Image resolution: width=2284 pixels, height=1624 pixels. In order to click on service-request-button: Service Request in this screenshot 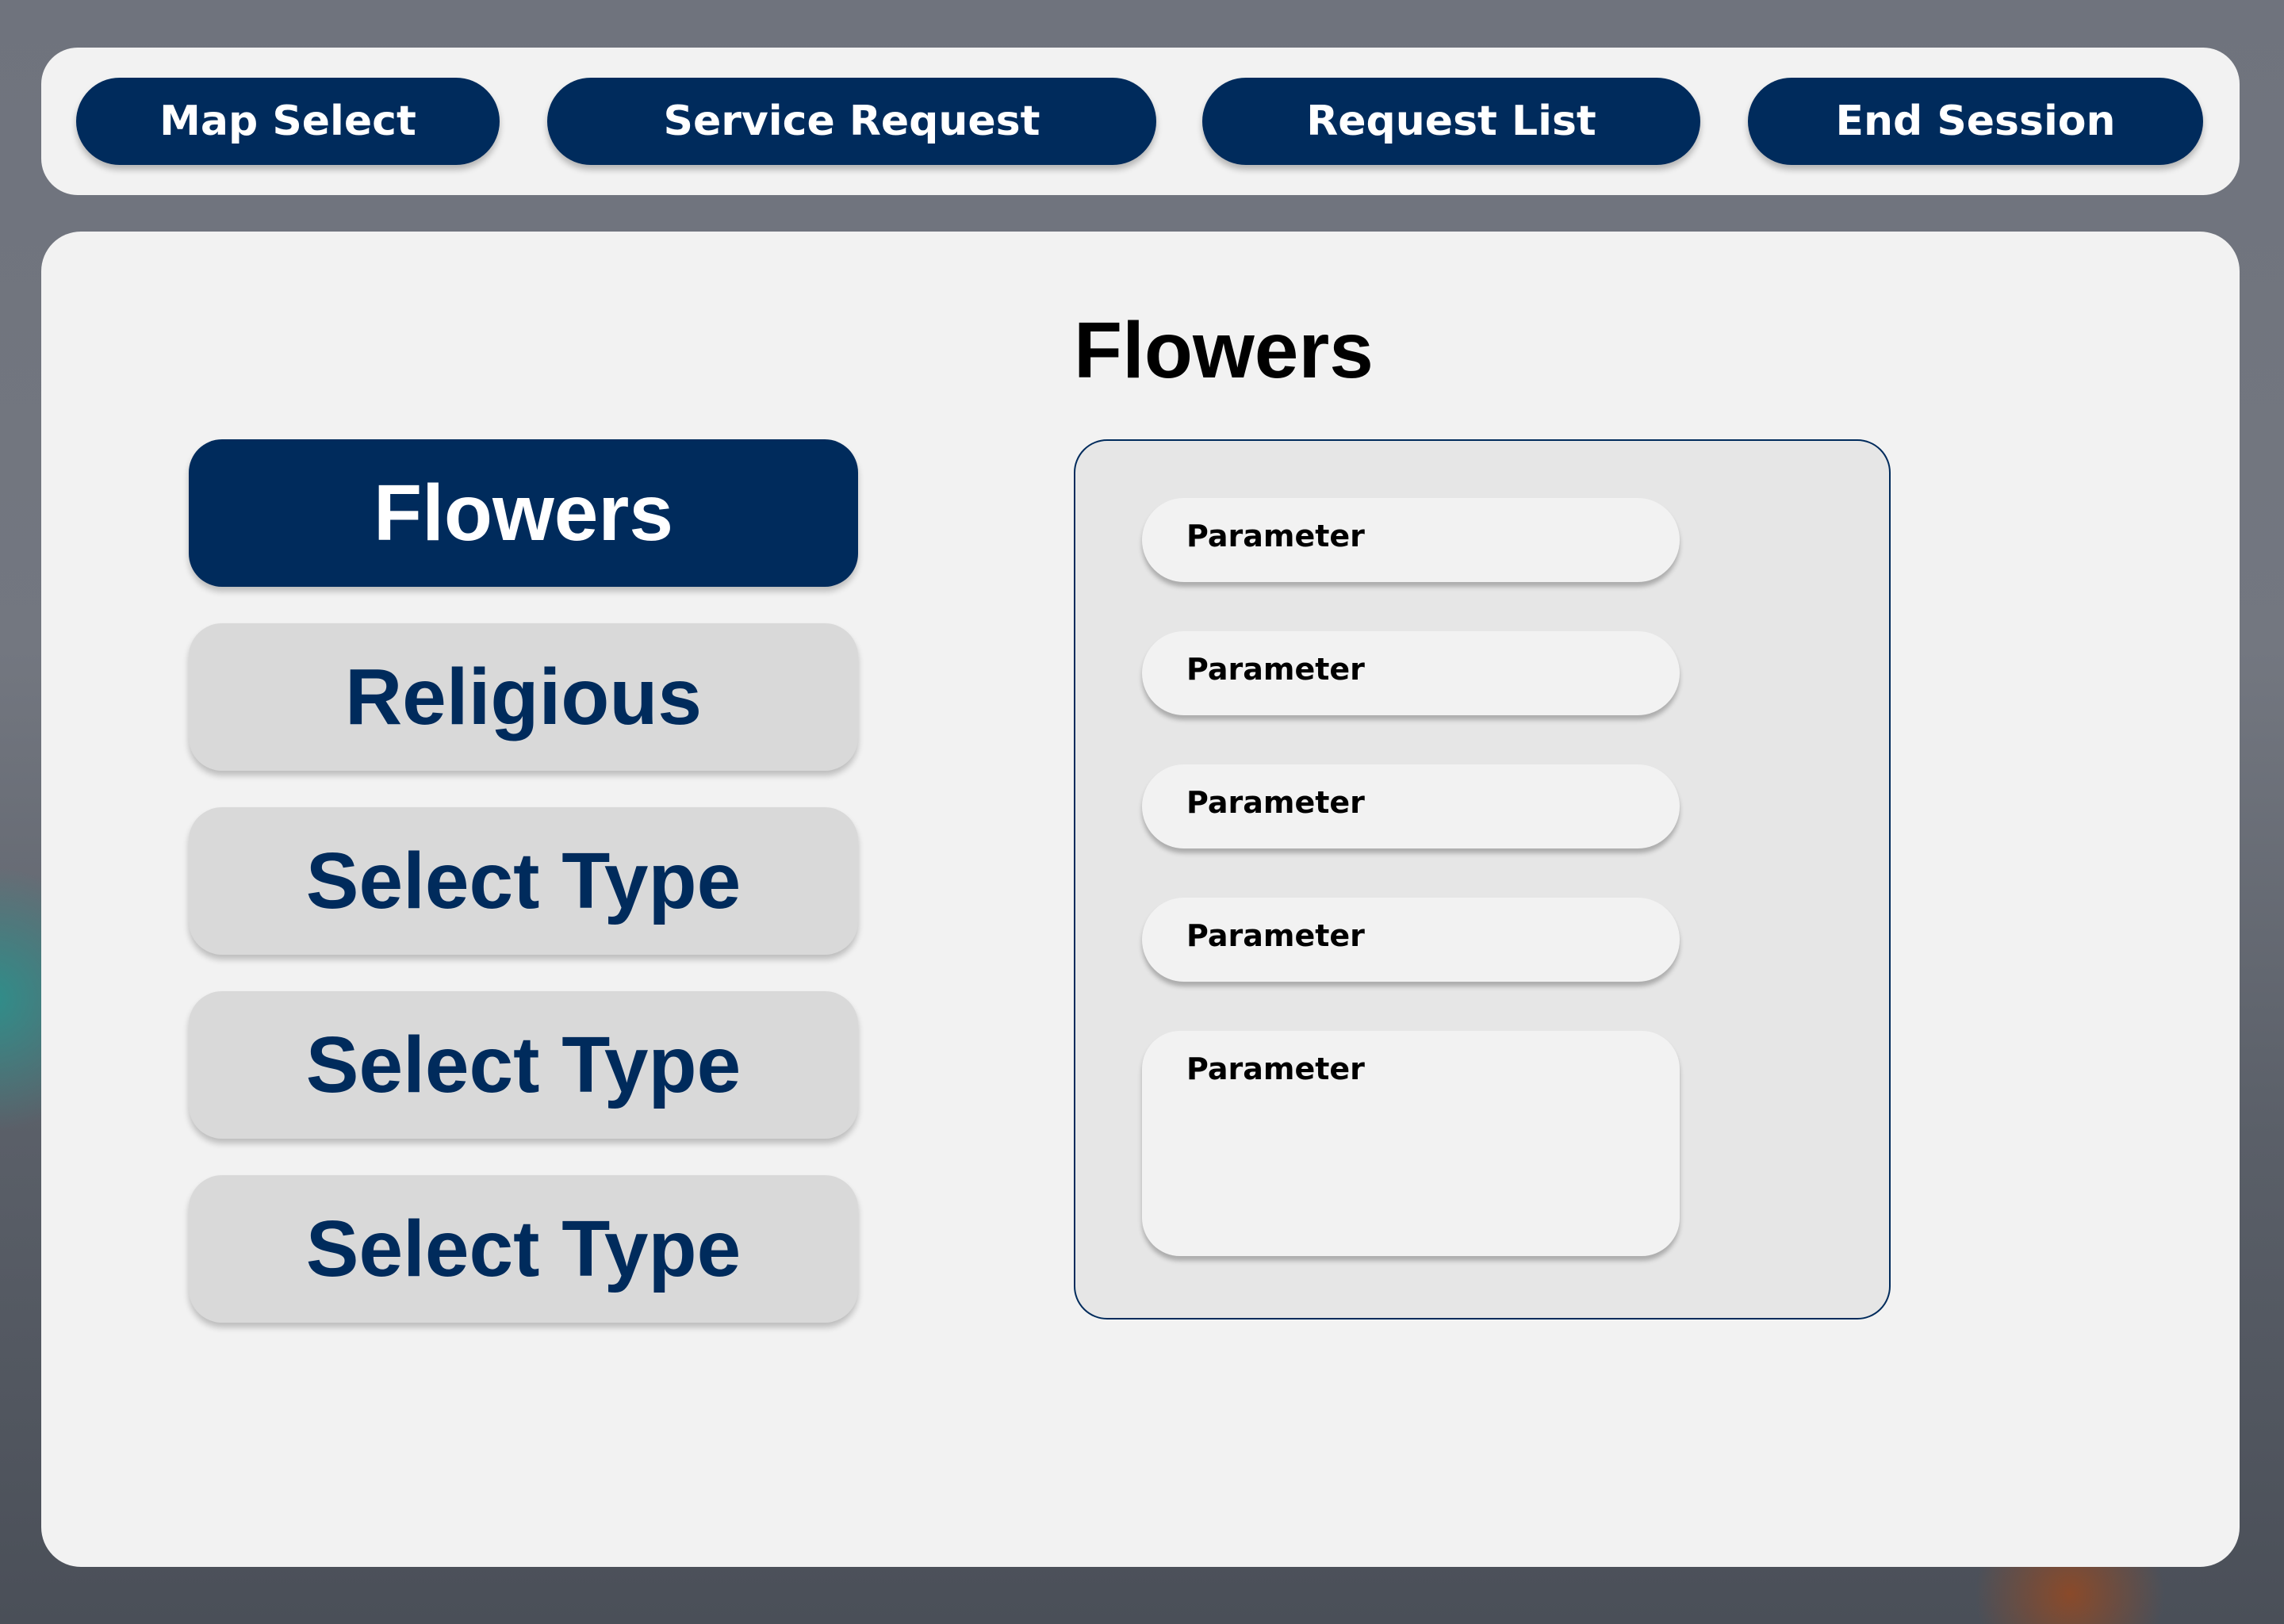, I will do `click(851, 121)`.